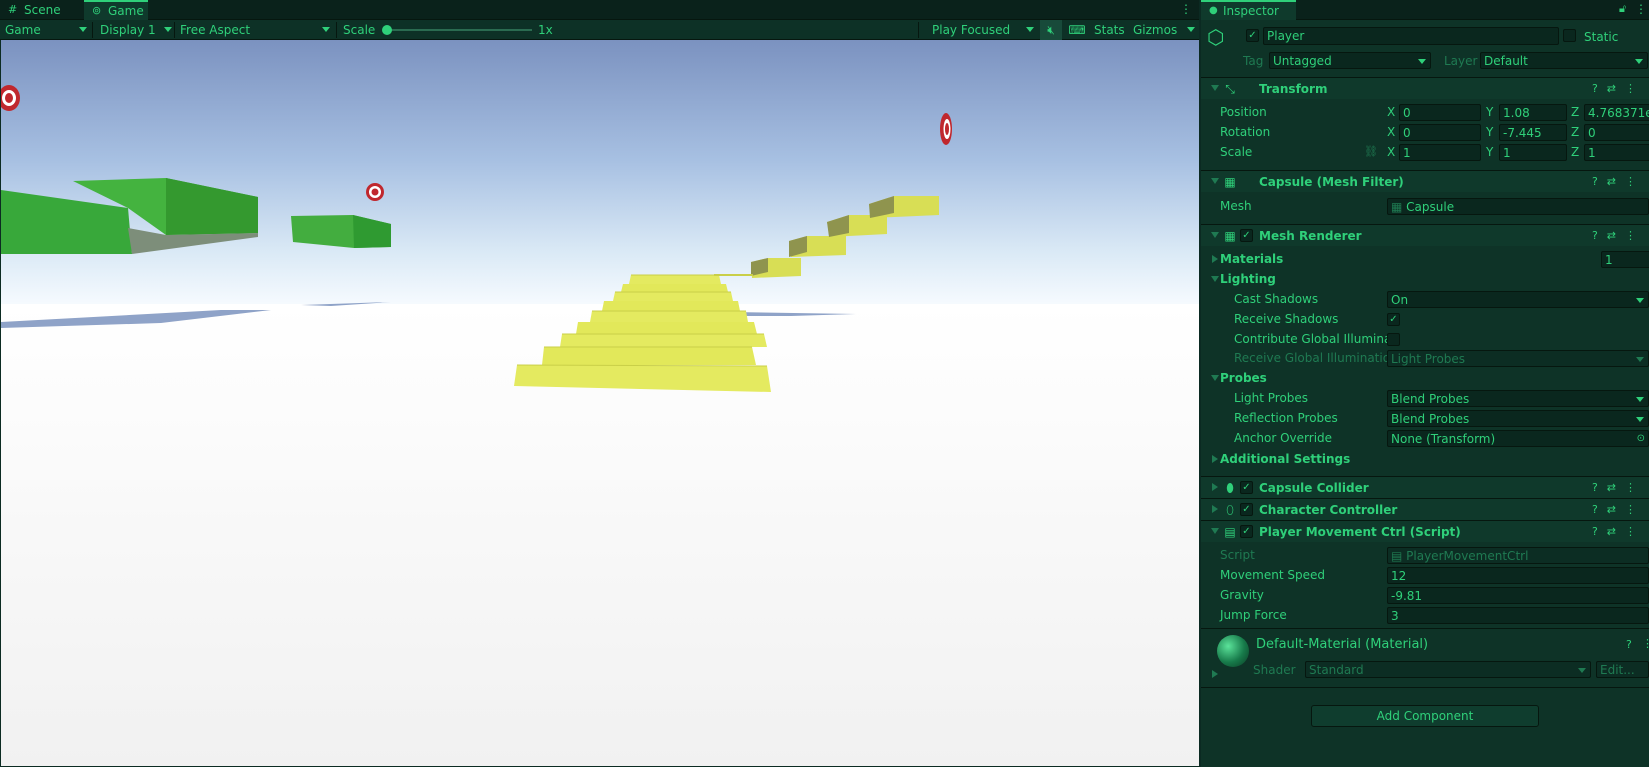  I want to click on light-probes-dropdown: Blend Probes, so click(1518, 398).